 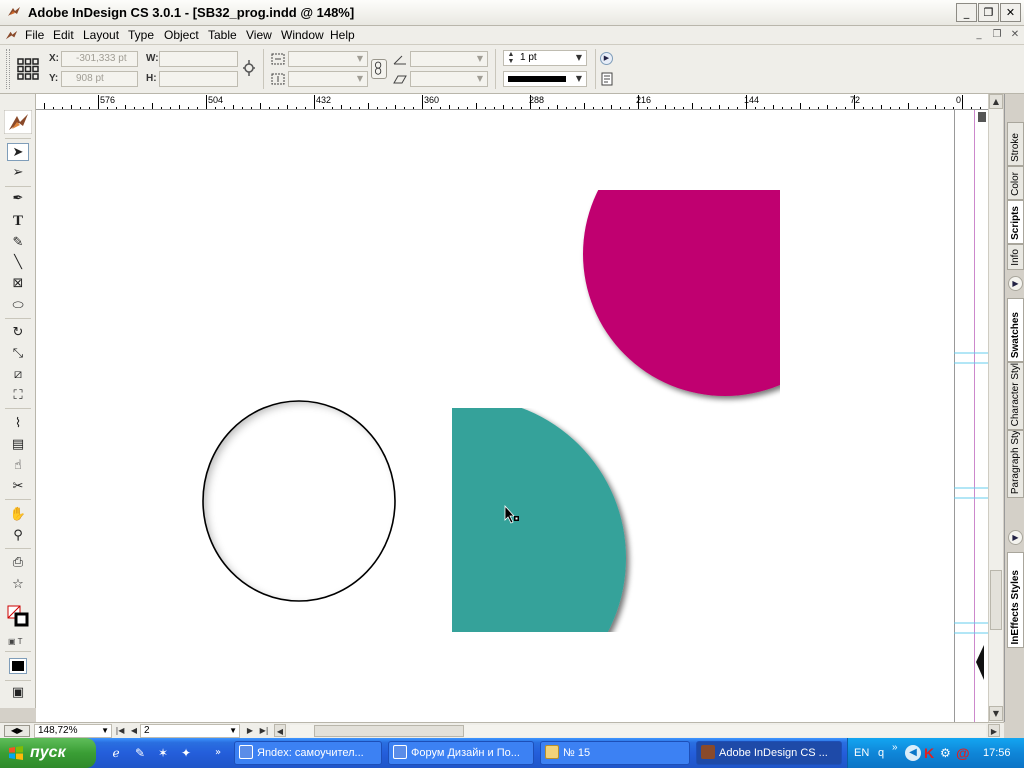 I want to click on tab-scripts: Scripts, so click(x=1015, y=222).